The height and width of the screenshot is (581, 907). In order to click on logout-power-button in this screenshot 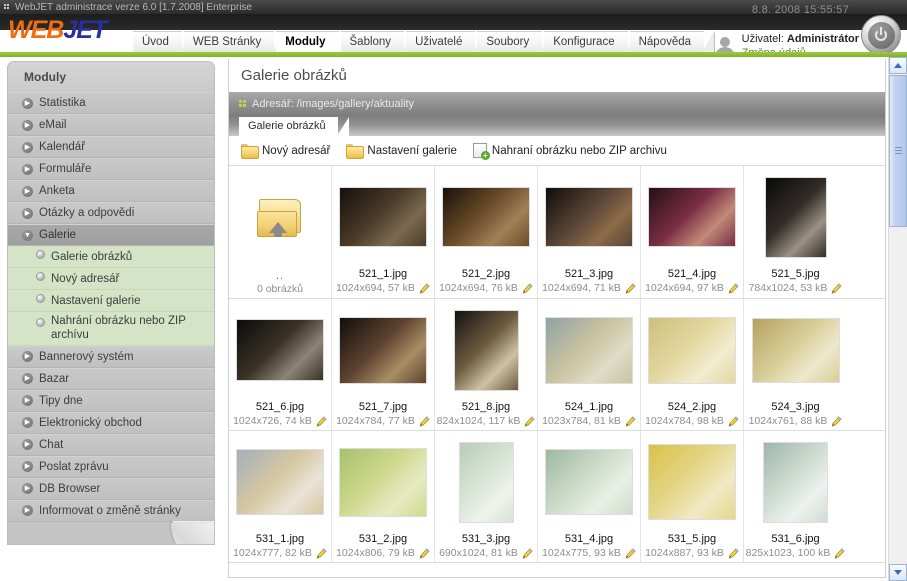, I will do `click(881, 35)`.